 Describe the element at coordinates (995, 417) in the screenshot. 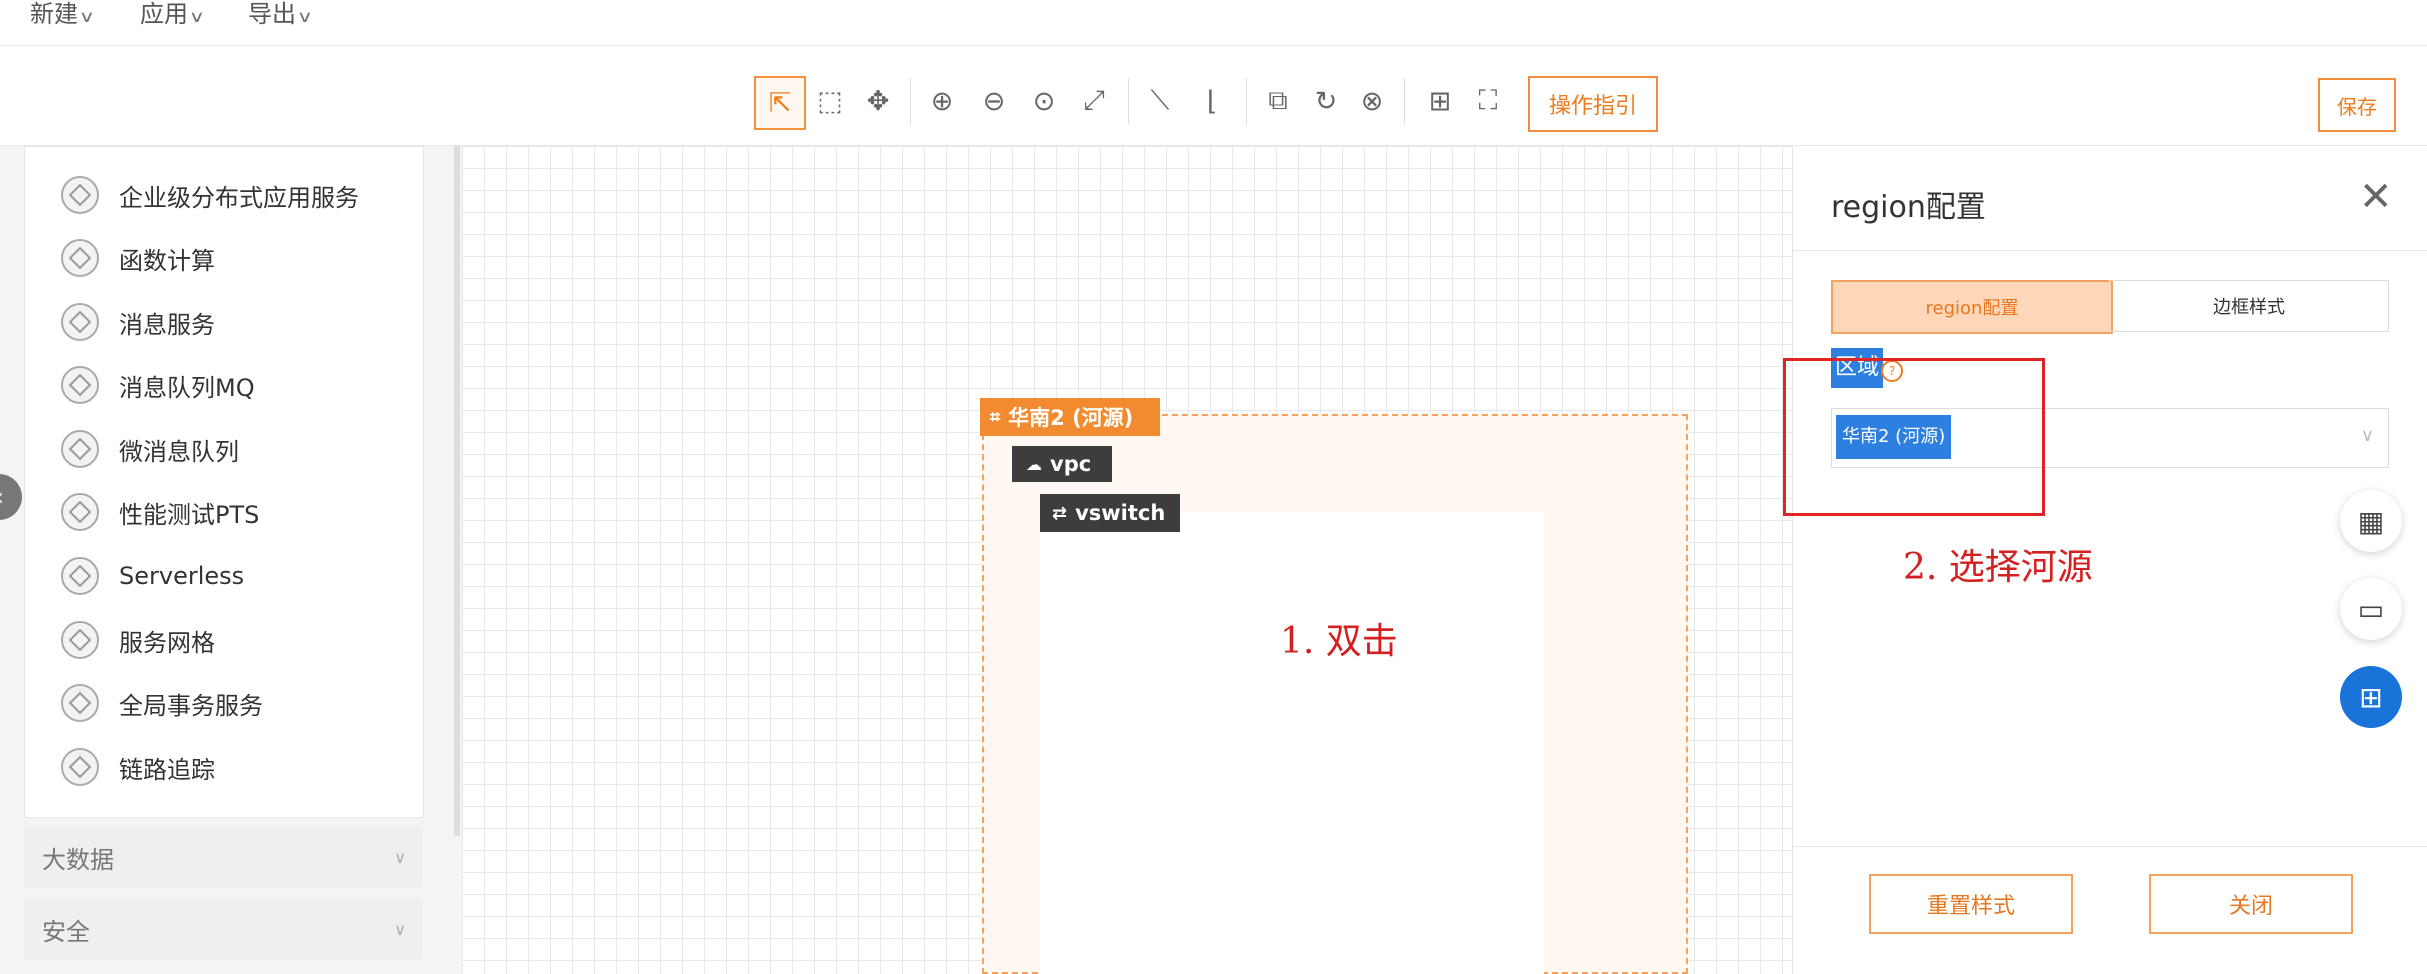

I see `region-icon: ⌗` at that location.